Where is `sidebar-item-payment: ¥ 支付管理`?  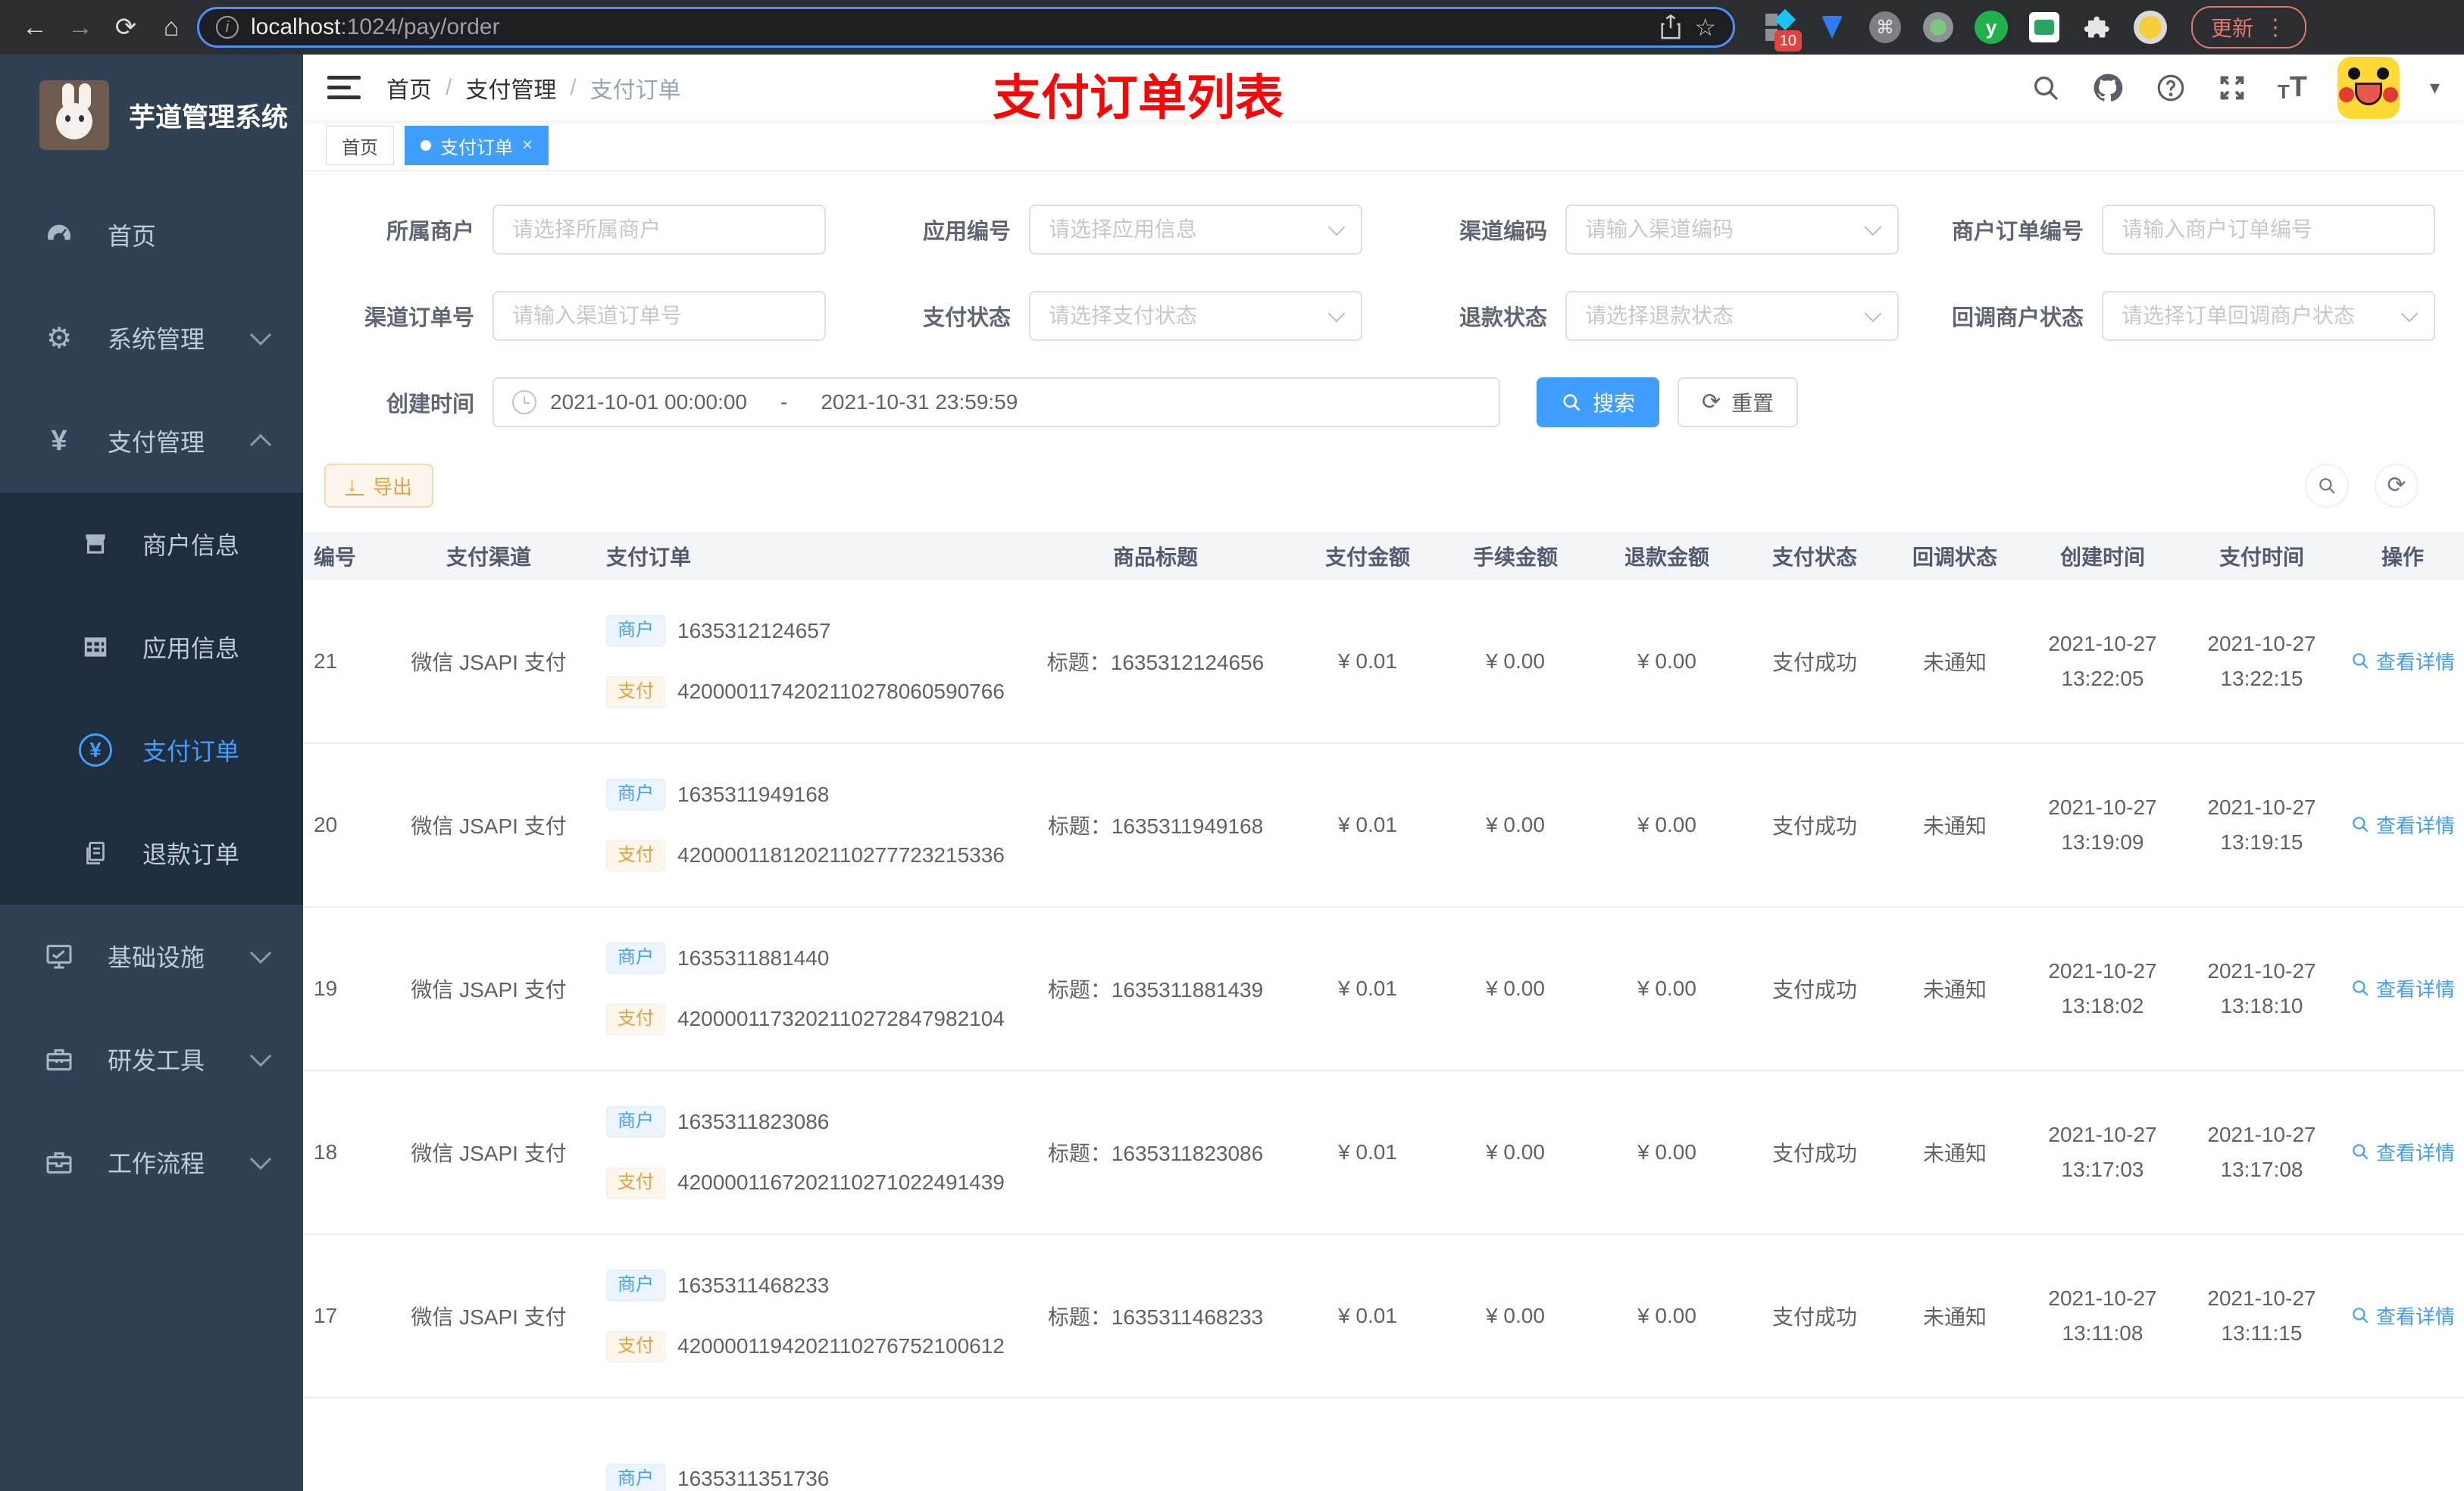
sidebar-item-payment: ¥ 支付管理 is located at coordinates (151, 440).